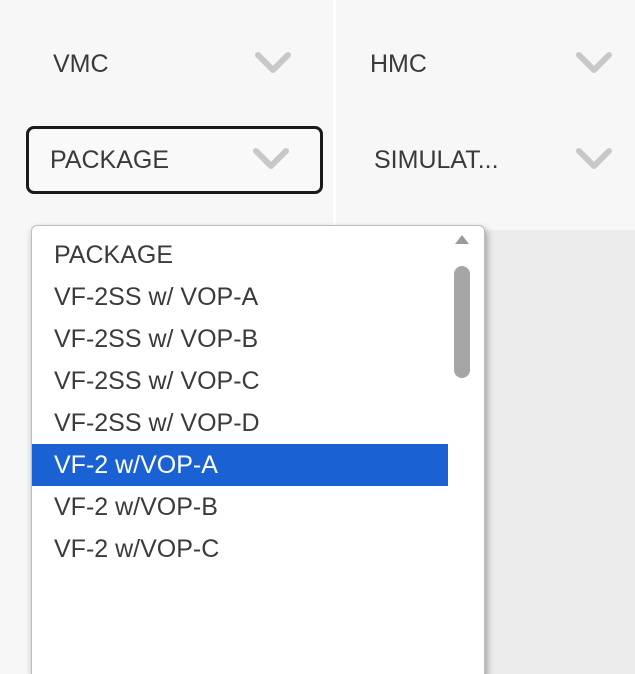 This screenshot has width=635, height=674. I want to click on dropdown-option: VF-2SS w/ VOP-C, so click(240, 381).